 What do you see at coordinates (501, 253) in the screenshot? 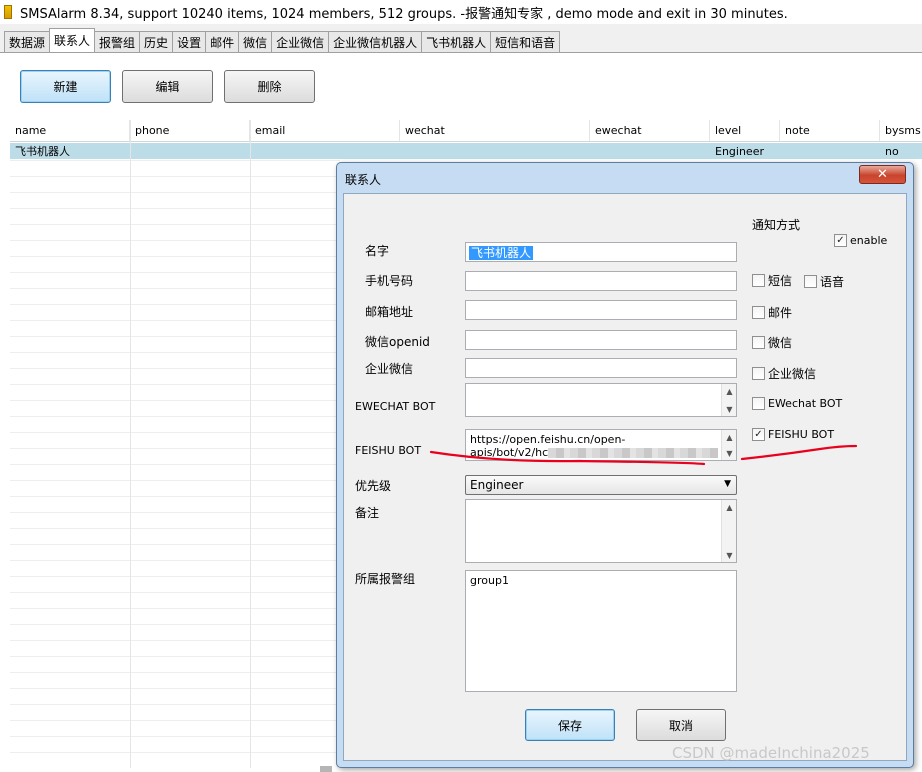
I see `name-value: 飞书机器人` at bounding box center [501, 253].